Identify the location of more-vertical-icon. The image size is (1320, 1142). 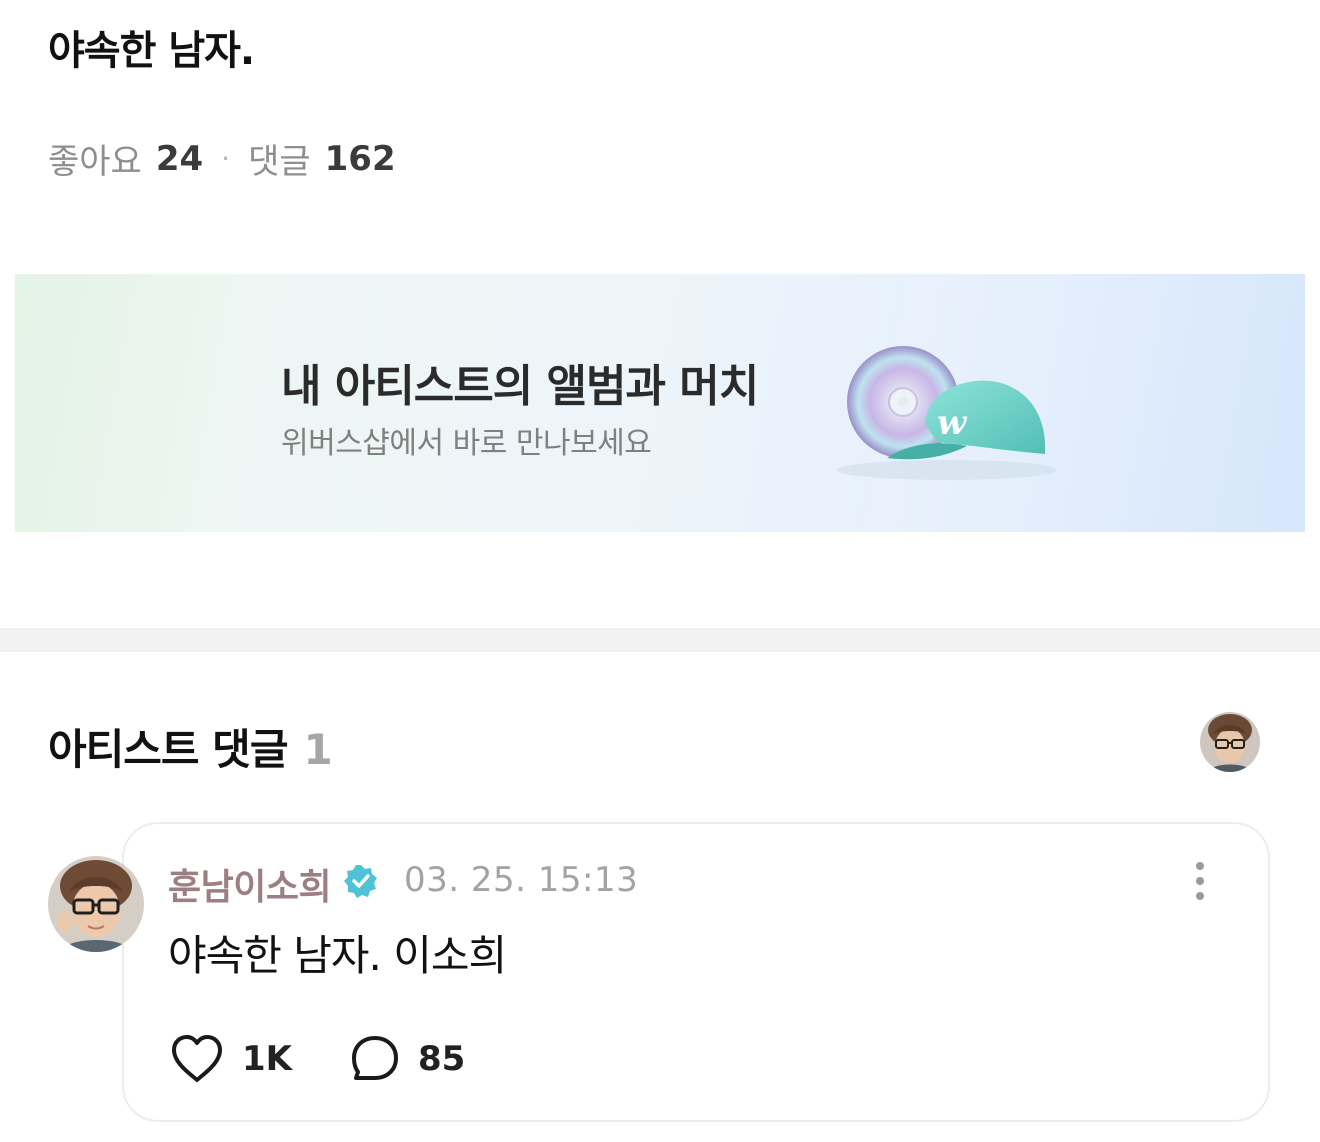
(1200, 866).